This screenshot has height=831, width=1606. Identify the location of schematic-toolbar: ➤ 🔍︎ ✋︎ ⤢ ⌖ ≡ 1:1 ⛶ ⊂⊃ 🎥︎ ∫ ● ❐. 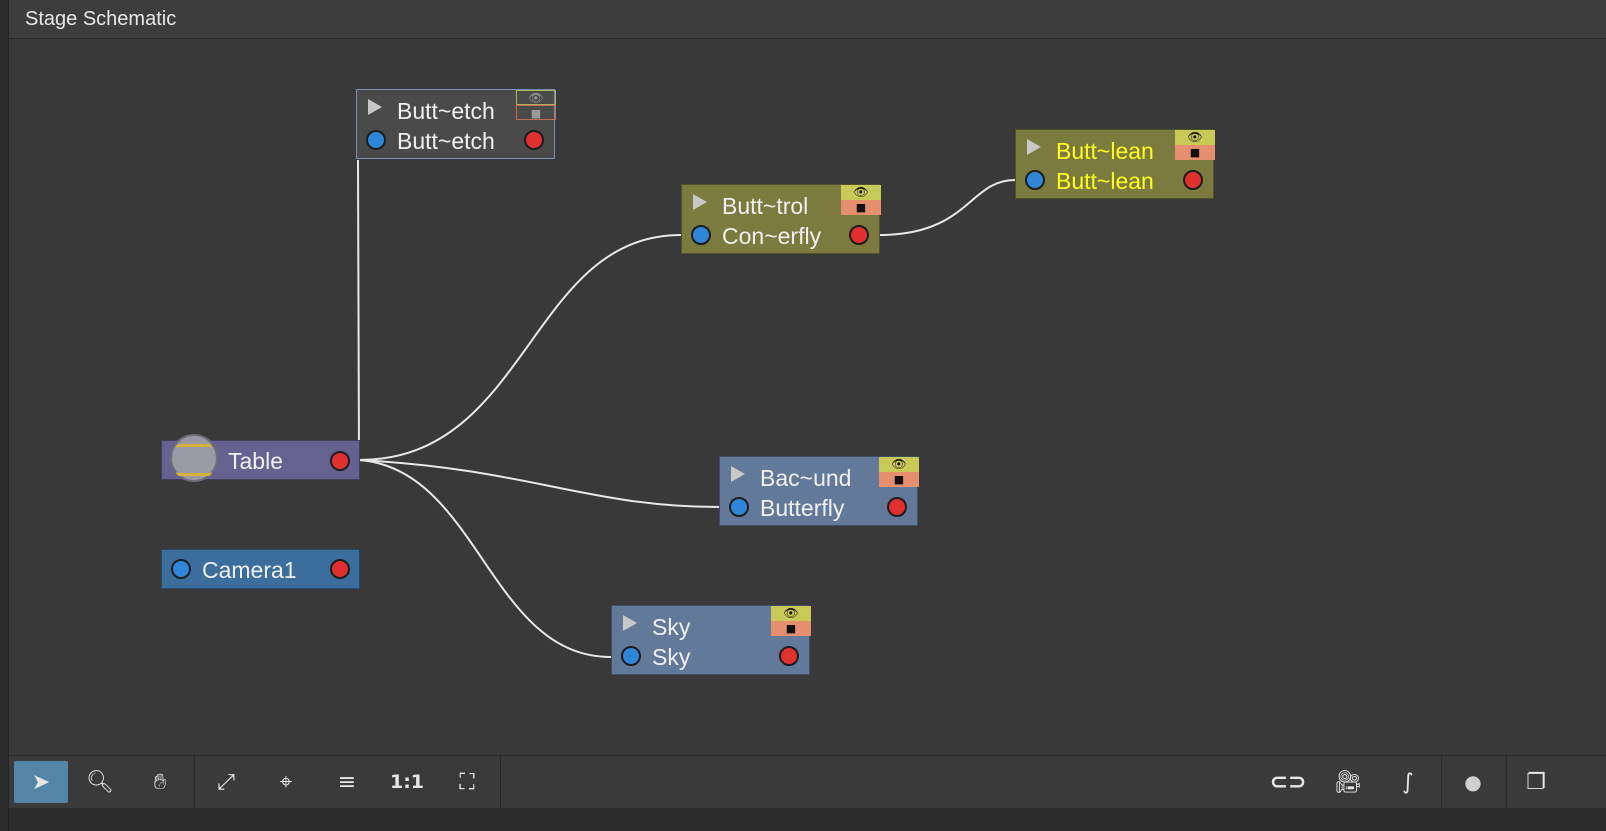
(807, 781).